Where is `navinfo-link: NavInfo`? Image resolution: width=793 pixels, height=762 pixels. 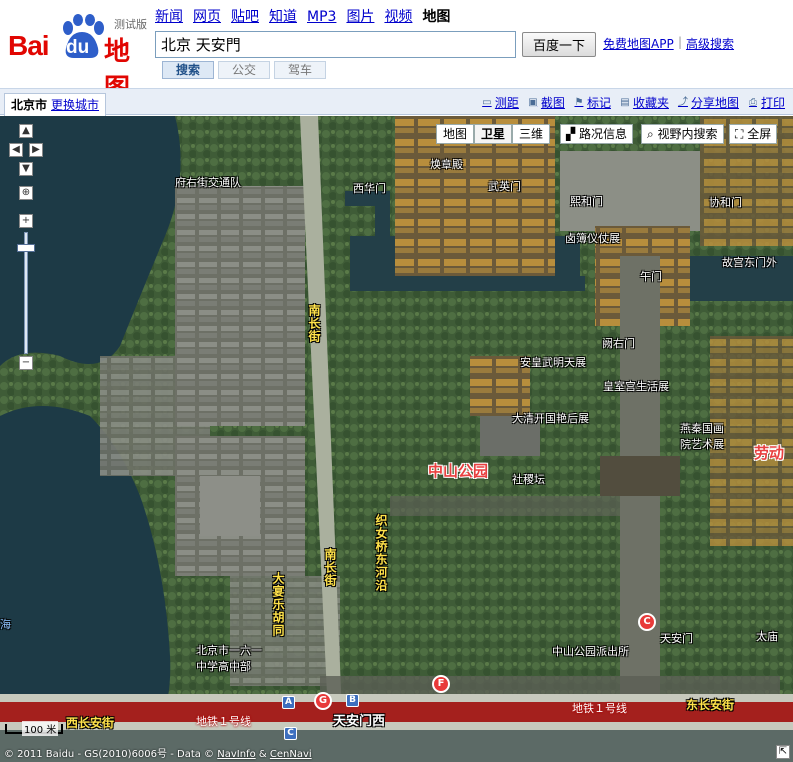
navinfo-link: NavInfo is located at coordinates (236, 754).